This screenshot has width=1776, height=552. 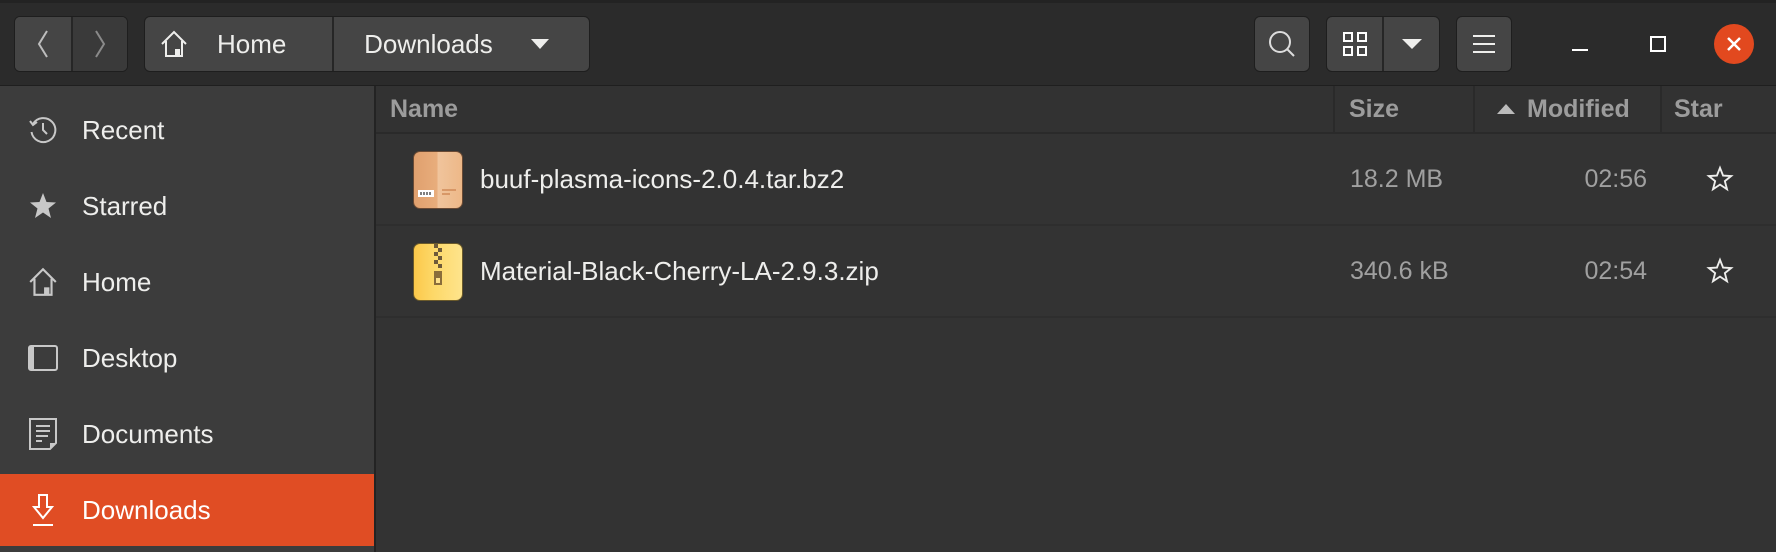 I want to click on maximize-button, so click(x=1658, y=44).